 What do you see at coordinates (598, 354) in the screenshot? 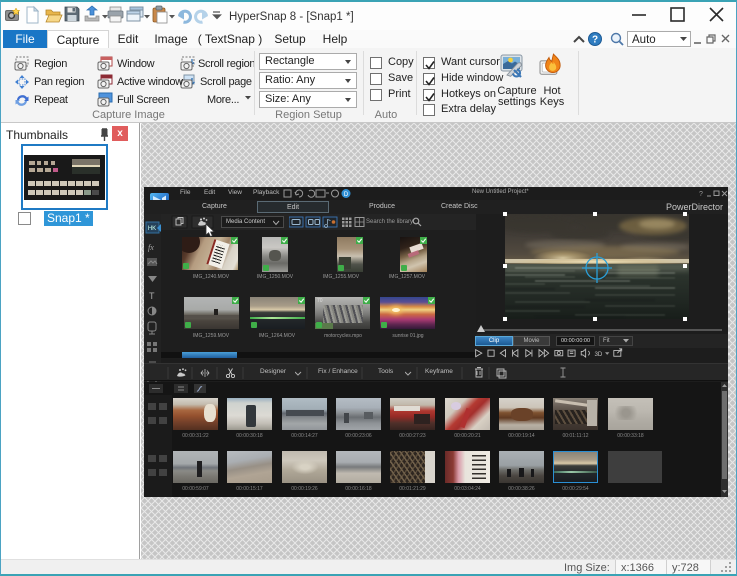
I see `svg-text: 3D` at bounding box center [598, 354].